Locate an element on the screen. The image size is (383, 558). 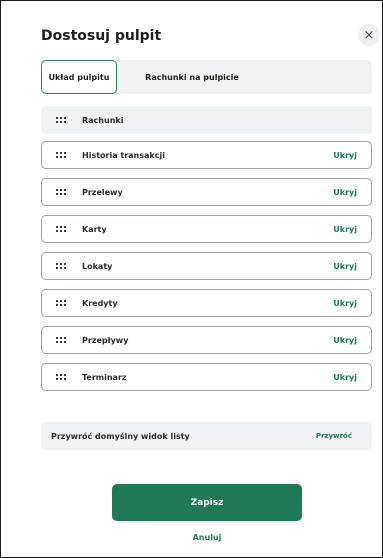
list-item: Historia transakcji Ukryj is located at coordinates (206, 155).